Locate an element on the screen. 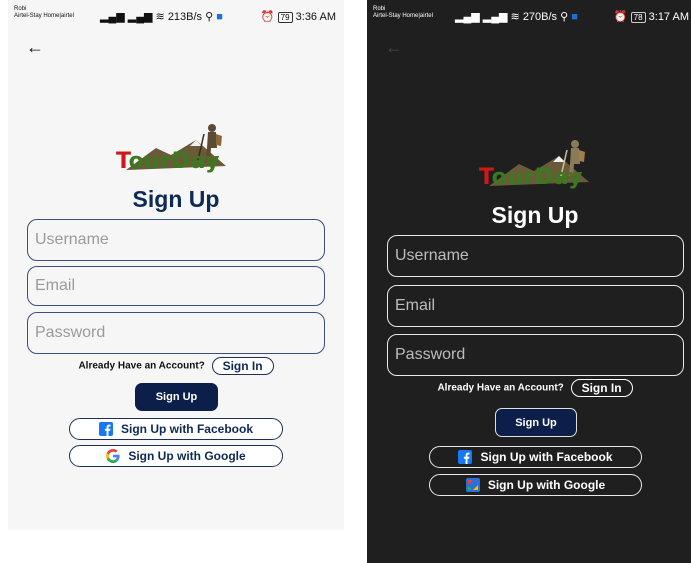 This screenshot has height=563, width=691. signal-info: ▂▄▆ ▂▄▆ ≋ 270B/s ⚲ ■ is located at coordinates (516, 16).